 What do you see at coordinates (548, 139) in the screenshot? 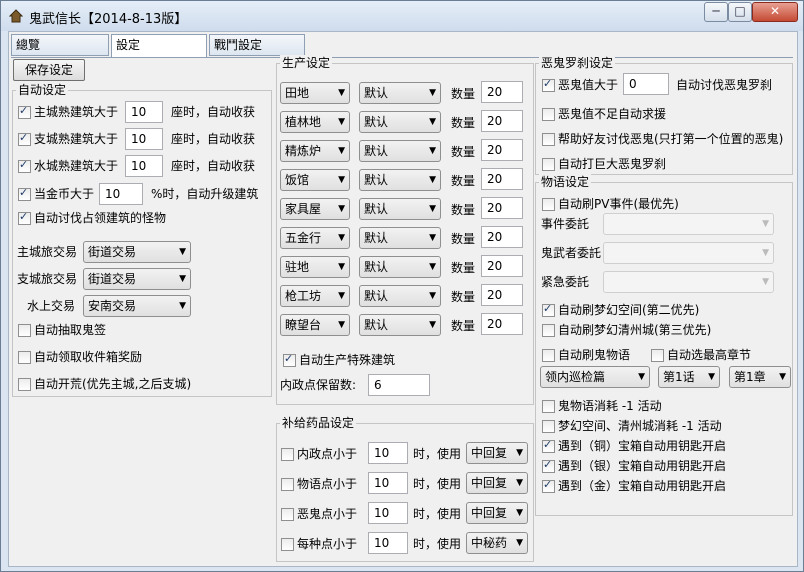
I see `demon-opt-2-checkbox` at bounding box center [548, 139].